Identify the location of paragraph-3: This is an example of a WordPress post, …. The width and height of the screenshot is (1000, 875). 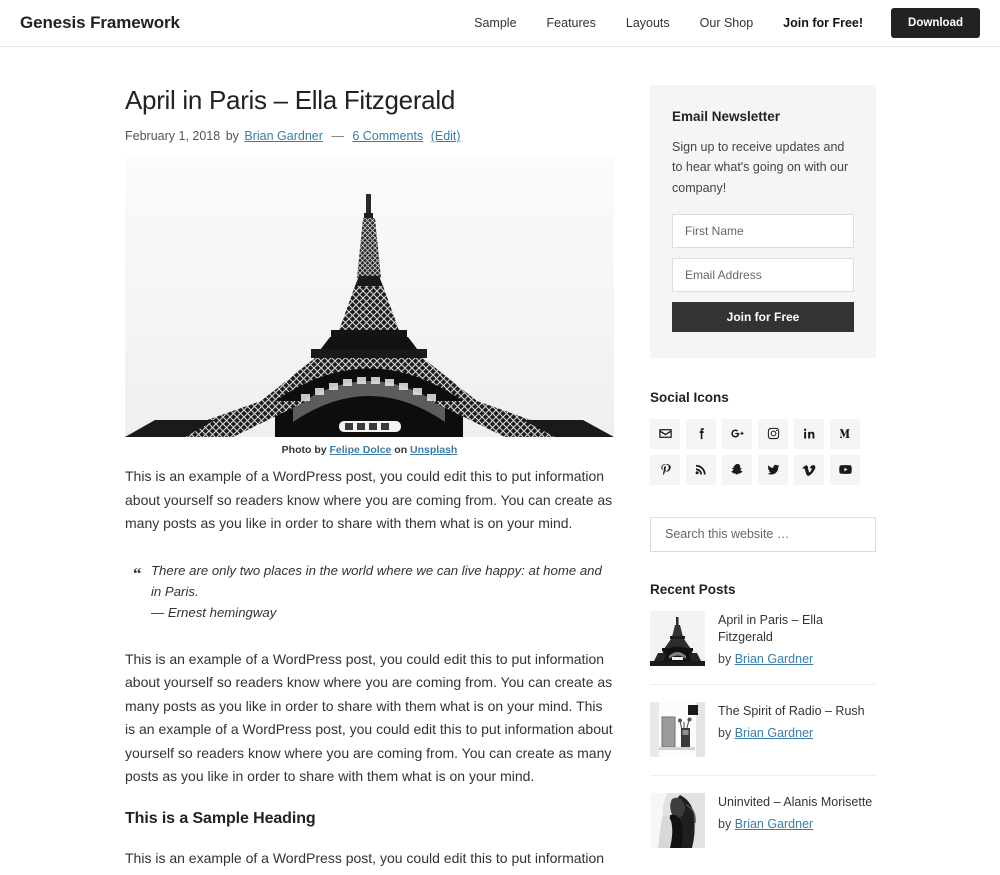
(368, 862).